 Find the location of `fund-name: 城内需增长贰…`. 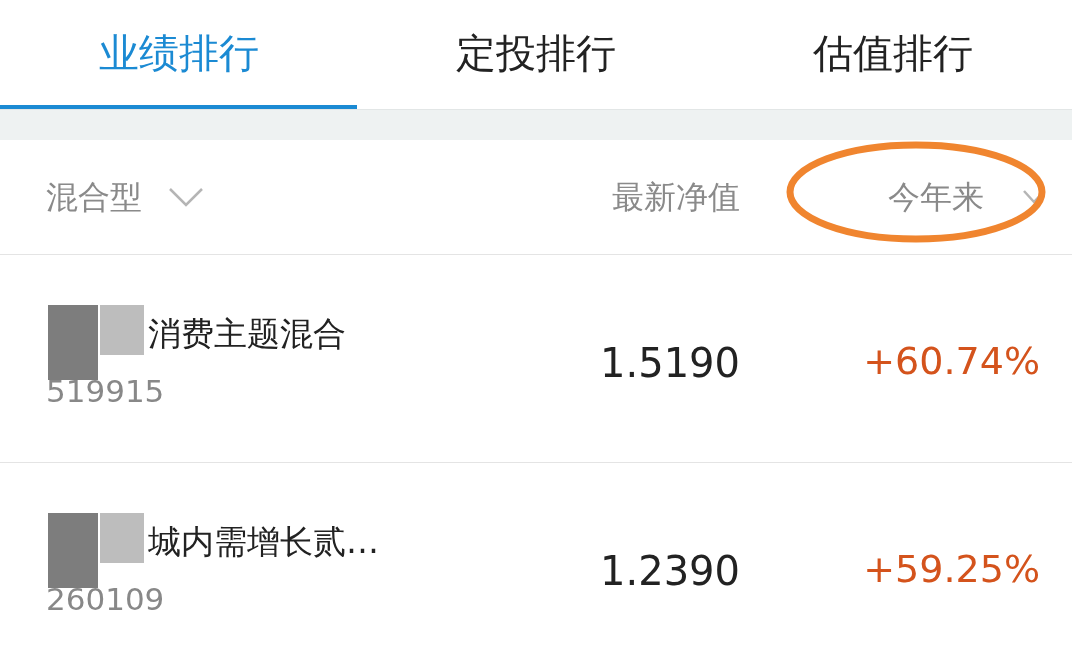

fund-name: 城内需增长贰… is located at coordinates (263, 542).